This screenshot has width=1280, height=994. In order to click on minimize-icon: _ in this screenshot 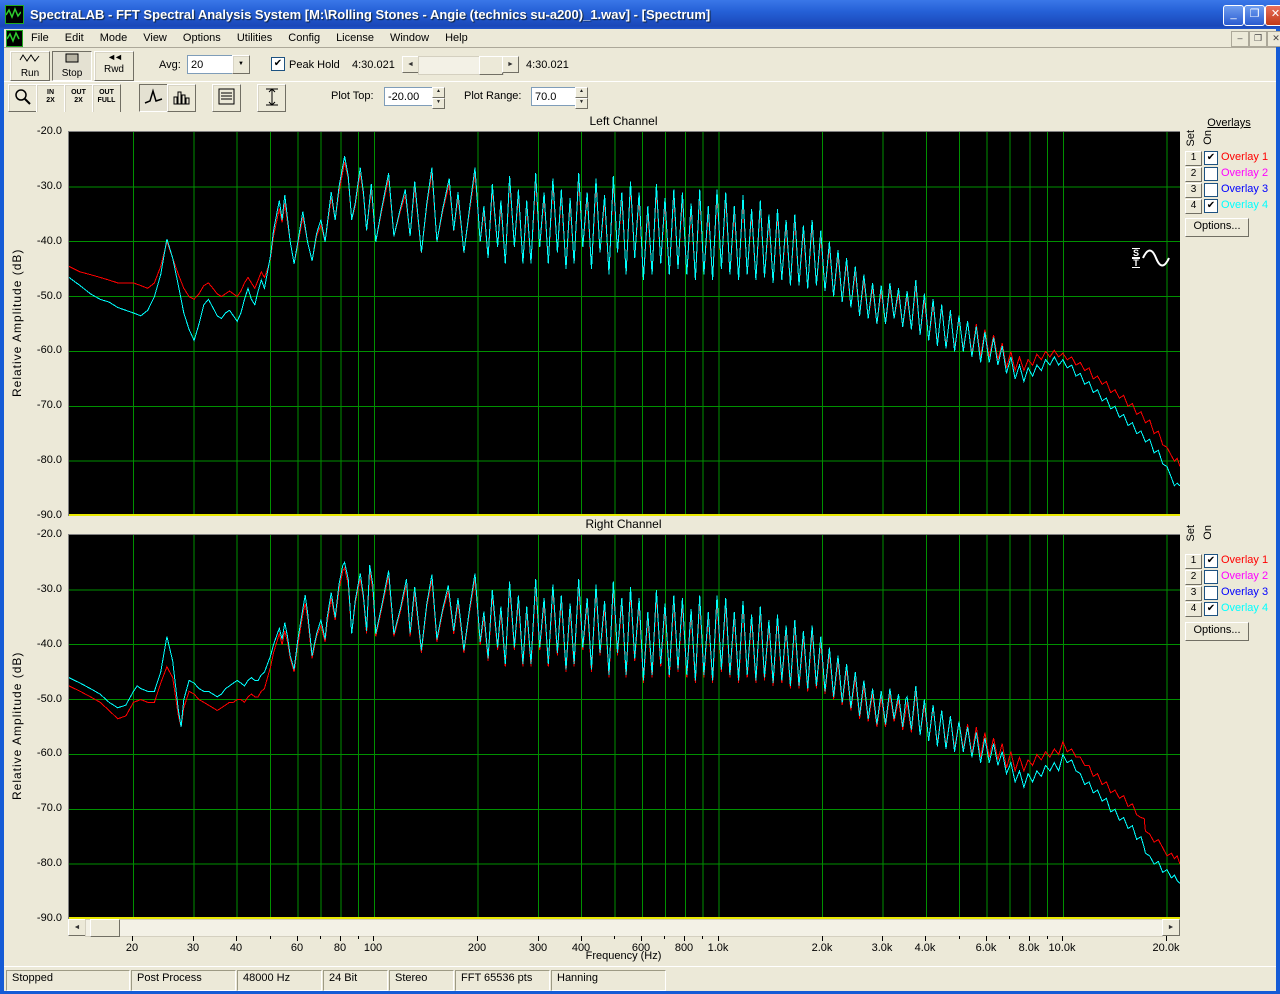, I will do `click(1233, 15)`.